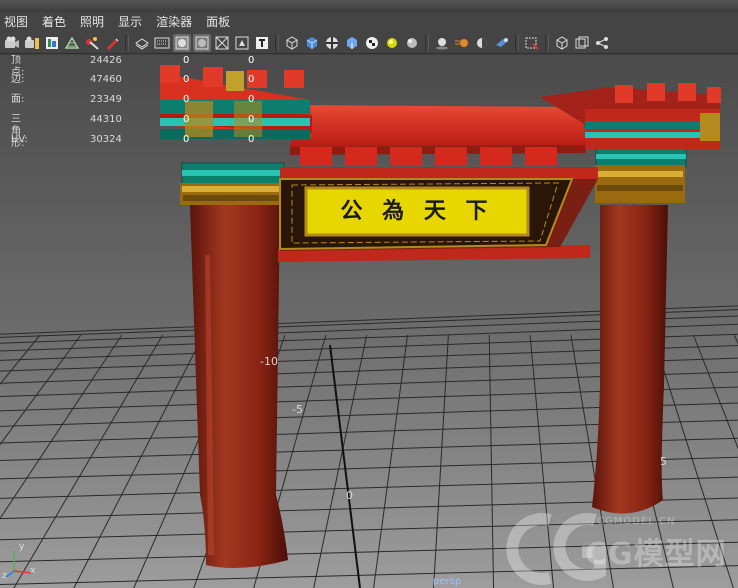 Image resolution: width=738 pixels, height=588 pixels. Describe the element at coordinates (12, 43) in the screenshot. I see `camera-attribute-icon` at that location.